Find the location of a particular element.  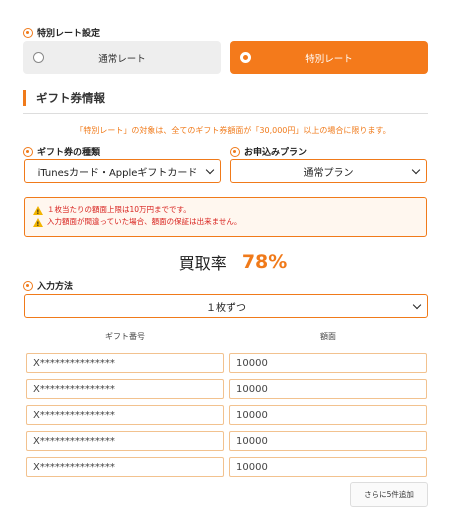

purchase-rate: 買取率 78% is located at coordinates (233, 262).